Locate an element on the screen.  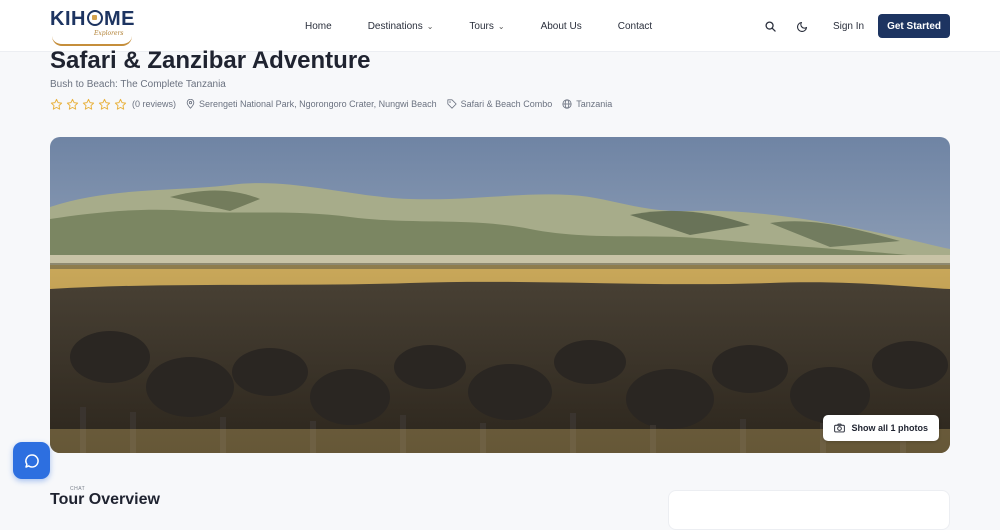
show-all-photos-button: Show all 1 photos is located at coordinates (881, 428).